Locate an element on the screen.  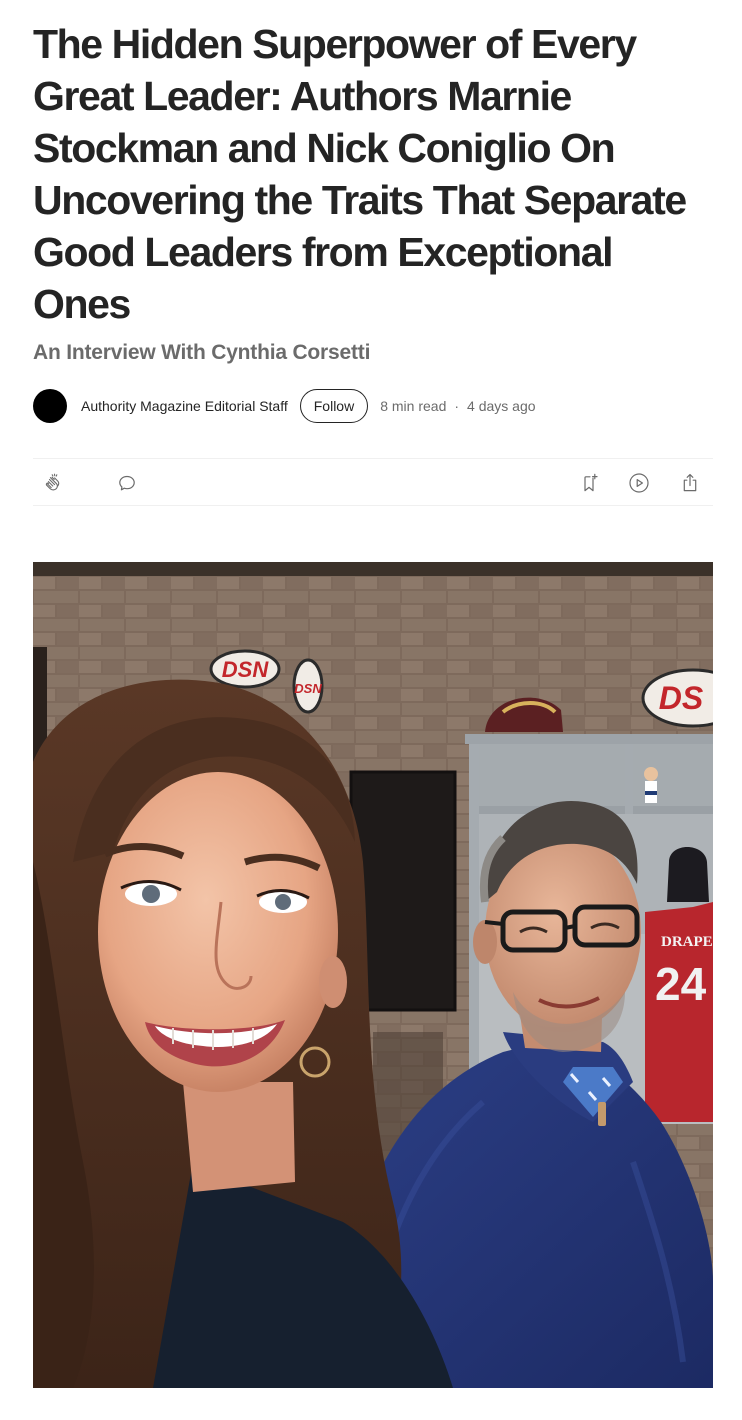
read-time: 8 min read is located at coordinates (413, 406).